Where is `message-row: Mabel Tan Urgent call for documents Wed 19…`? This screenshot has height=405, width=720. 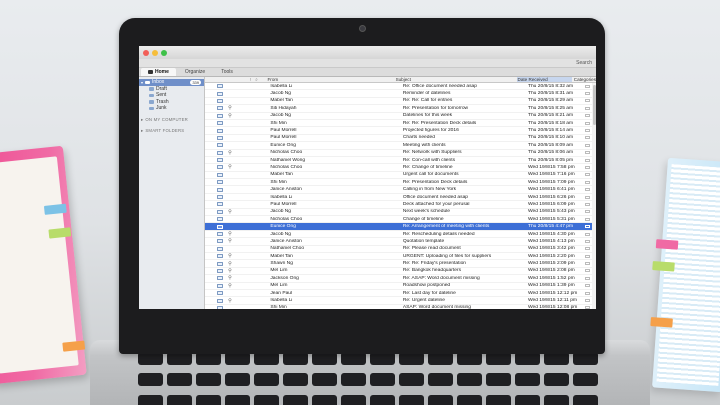 message-row: Mabel Tan Urgent call for documents Wed 19… is located at coordinates (400, 176).